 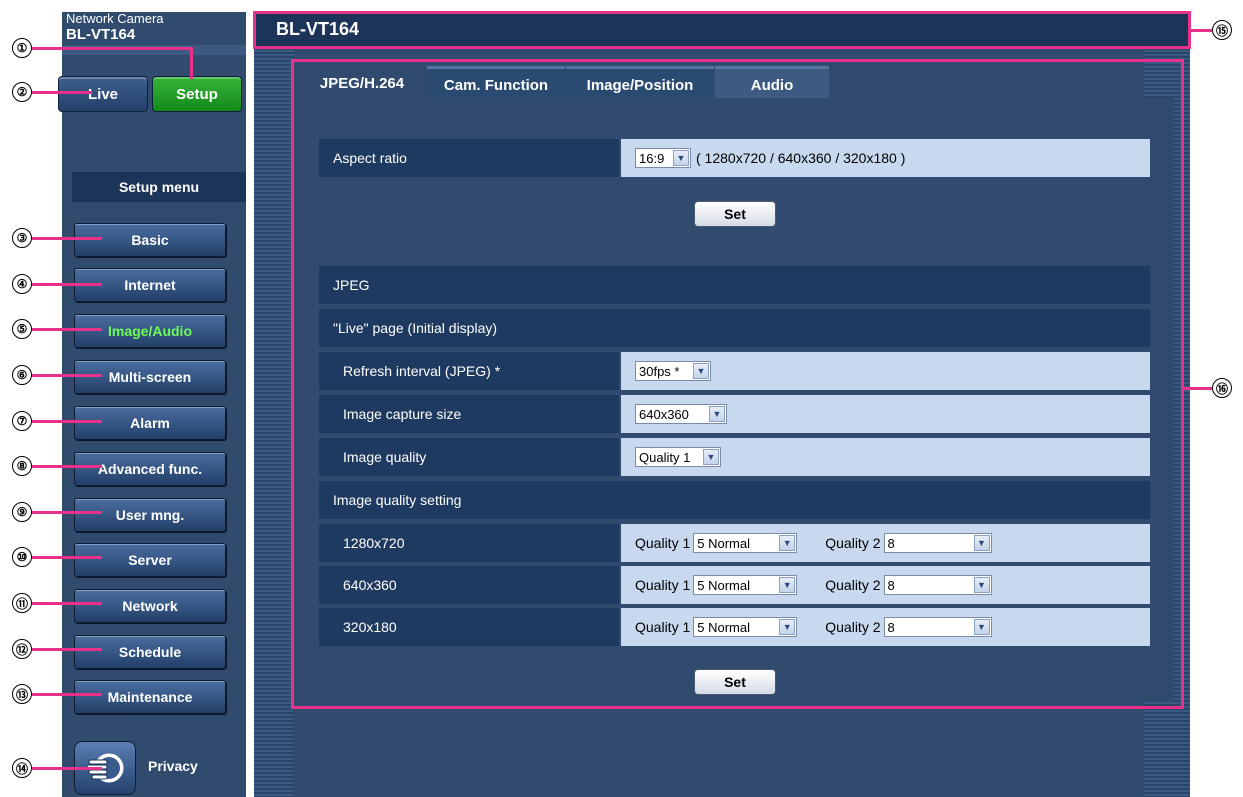 What do you see at coordinates (22, 238) in the screenshot?
I see `callout-3: ③` at bounding box center [22, 238].